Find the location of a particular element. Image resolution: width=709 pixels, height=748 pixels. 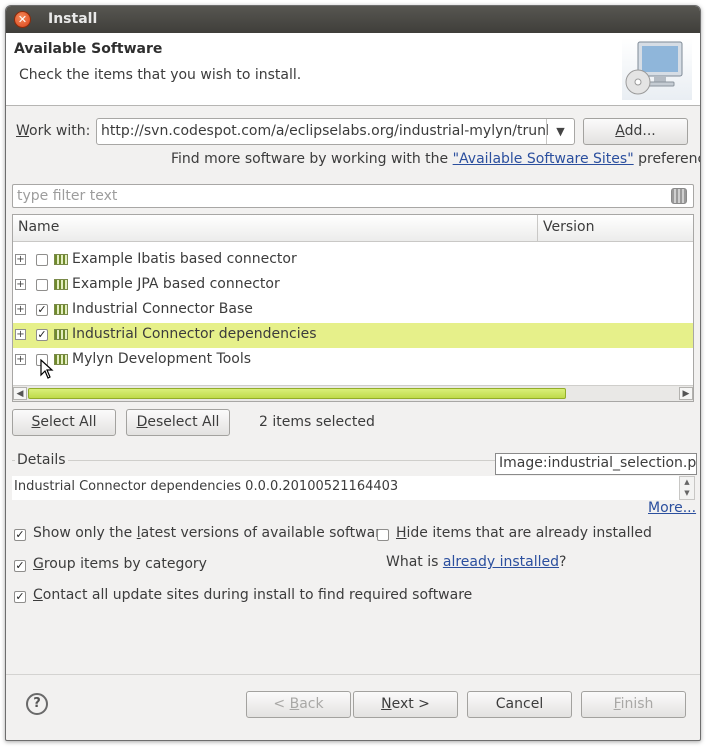

tree-row: + Example Ibatis based connector is located at coordinates (353, 260).